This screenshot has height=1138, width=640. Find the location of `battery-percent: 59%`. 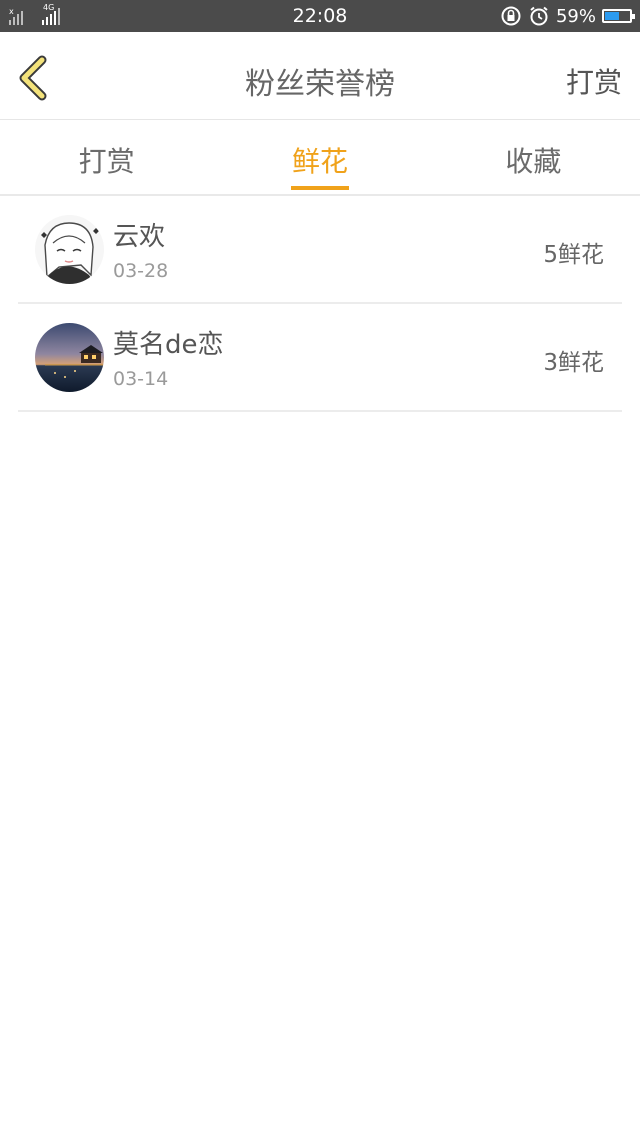

battery-percent: 59% is located at coordinates (575, 16).